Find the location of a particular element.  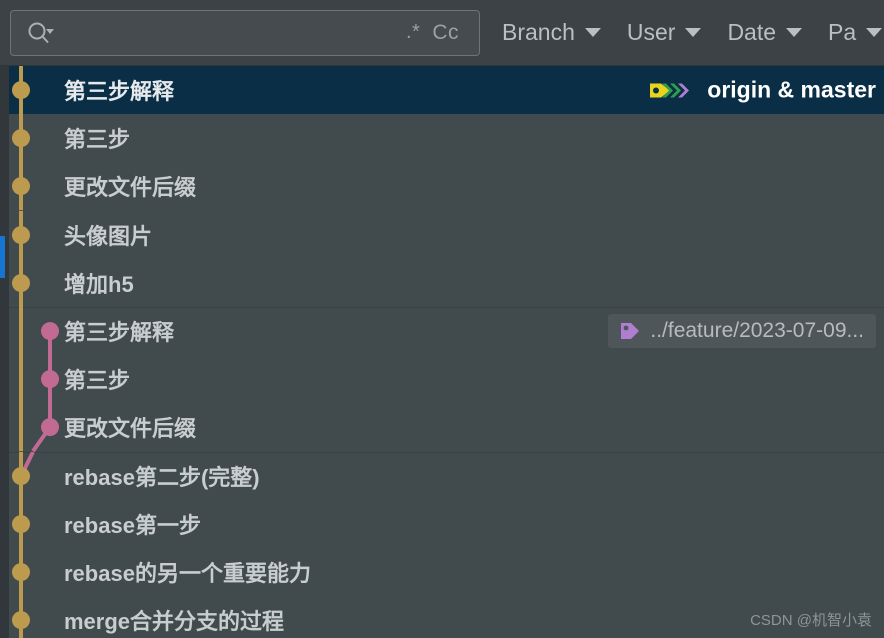

filter-date: Date is located at coordinates (765, 32).